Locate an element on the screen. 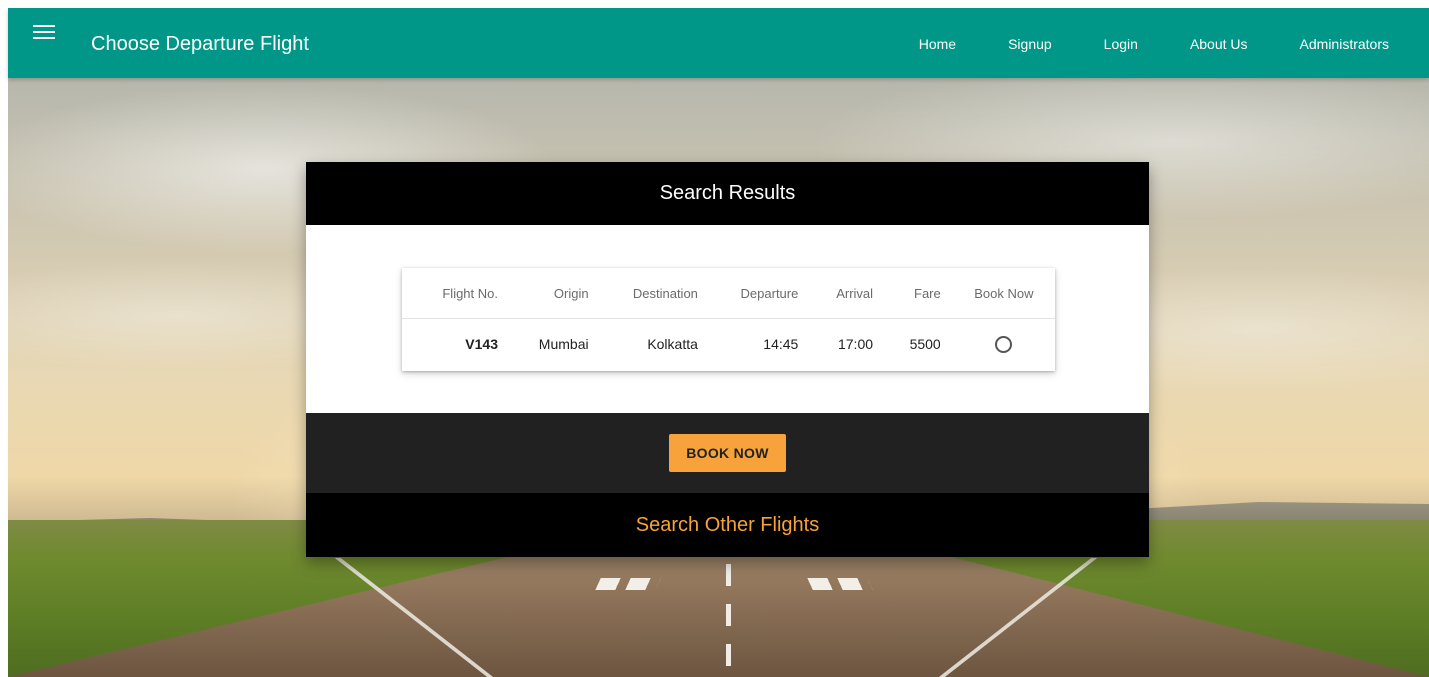  hamburger-menu-icon is located at coordinates (44, 33).